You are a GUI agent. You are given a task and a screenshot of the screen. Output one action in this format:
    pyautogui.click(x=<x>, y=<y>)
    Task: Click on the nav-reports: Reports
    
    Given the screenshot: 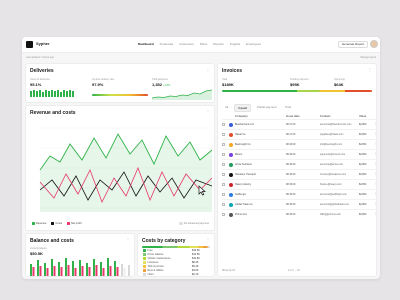 What is the action you would take?
    pyautogui.click(x=218, y=44)
    